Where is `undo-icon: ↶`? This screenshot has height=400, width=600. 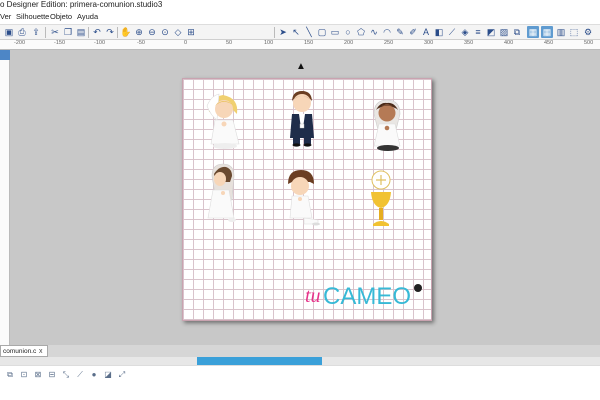 undo-icon: ↶ is located at coordinates (97, 32).